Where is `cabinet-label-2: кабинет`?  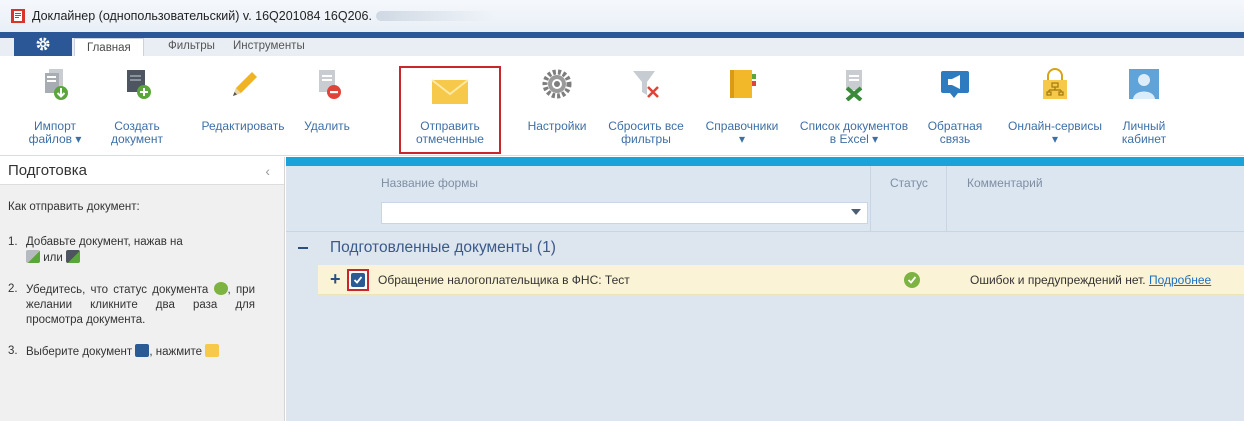 cabinet-label-2: кабинет is located at coordinates (1144, 139).